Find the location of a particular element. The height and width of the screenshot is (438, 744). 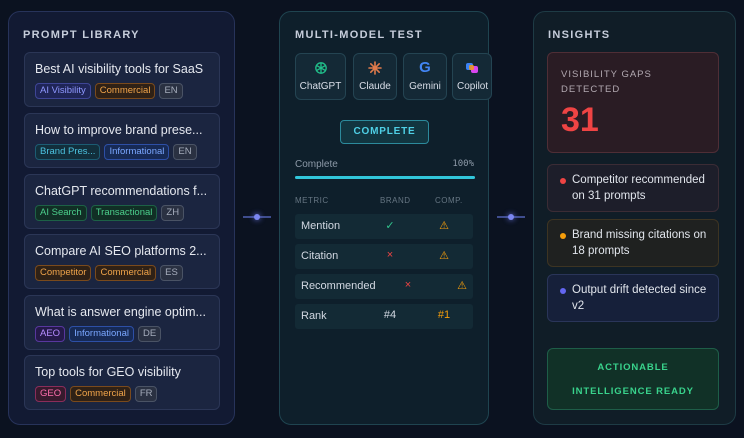

metric-name: Recommended is located at coordinates (338, 286).